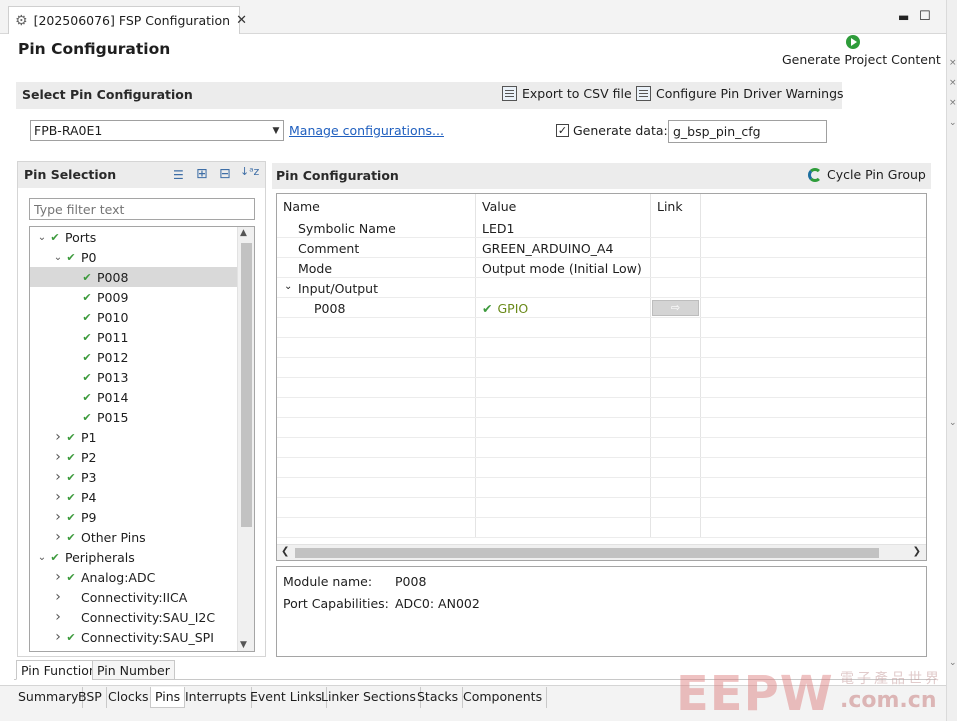 Image resolution: width=957 pixels, height=721 pixels. Describe the element at coordinates (134, 537) in the screenshot. I see `tree-item: › ✔ Other Pins` at that location.